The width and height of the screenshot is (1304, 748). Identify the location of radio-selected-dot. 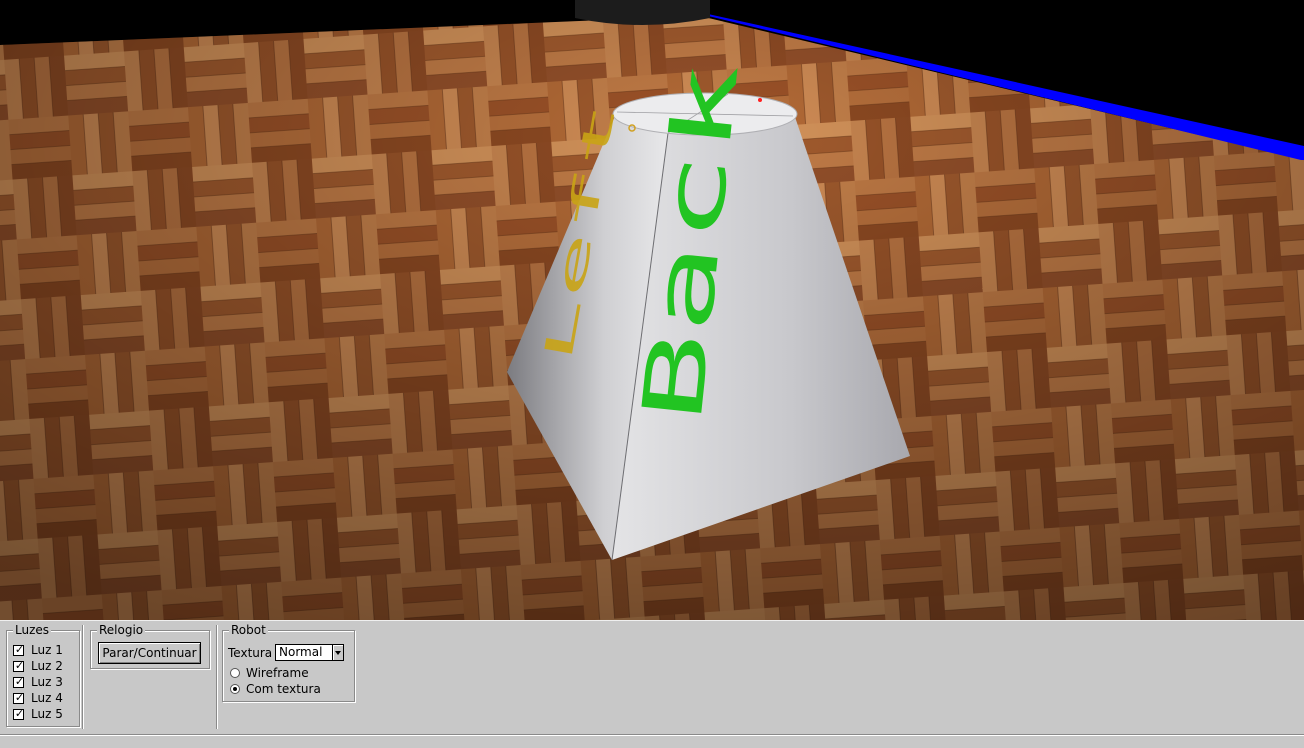
(235, 689).